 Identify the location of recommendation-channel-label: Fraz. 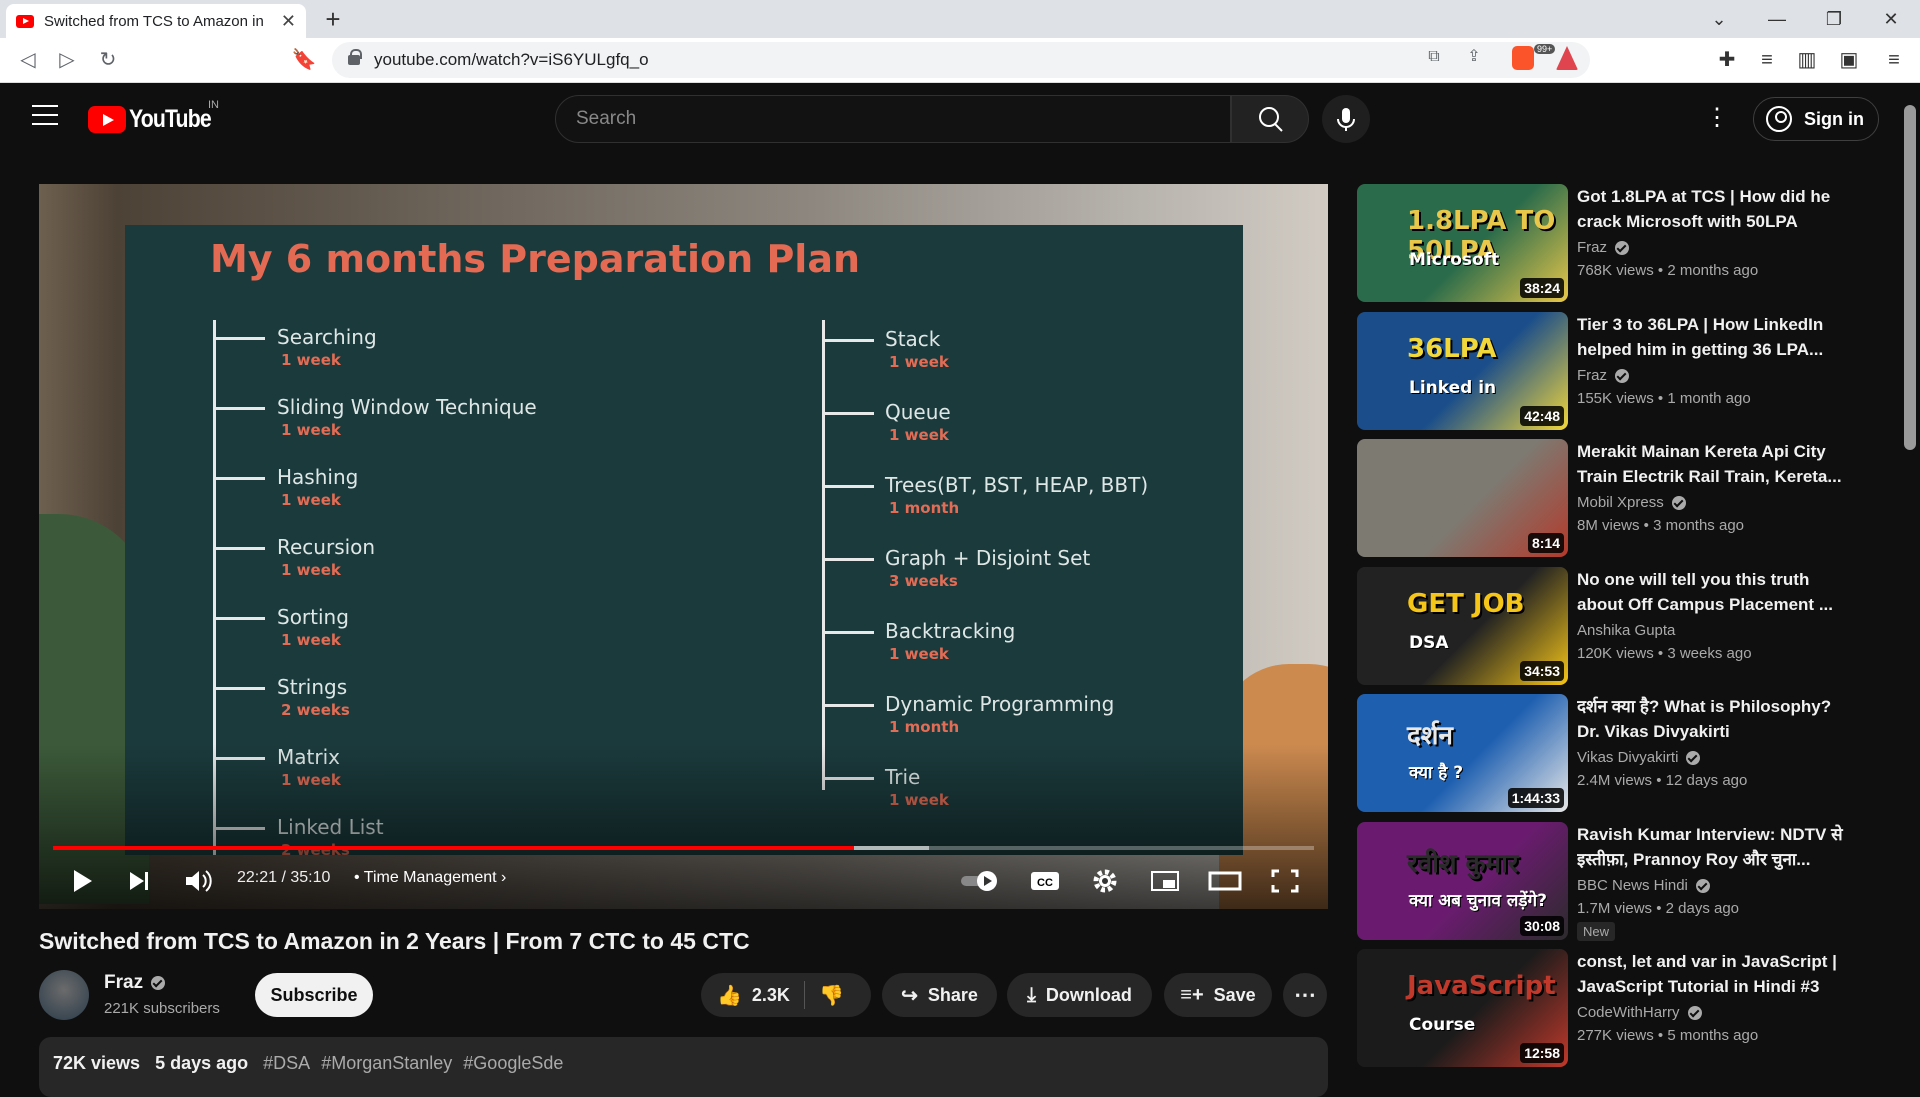
(1592, 375).